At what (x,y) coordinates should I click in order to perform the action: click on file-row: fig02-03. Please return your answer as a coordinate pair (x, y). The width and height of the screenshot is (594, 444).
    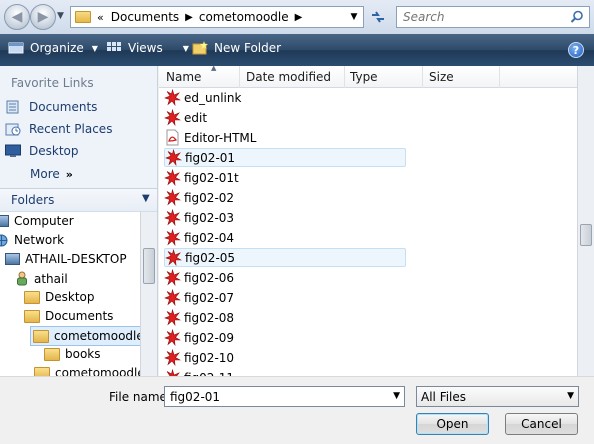
    Looking at the image, I should click on (285, 217).